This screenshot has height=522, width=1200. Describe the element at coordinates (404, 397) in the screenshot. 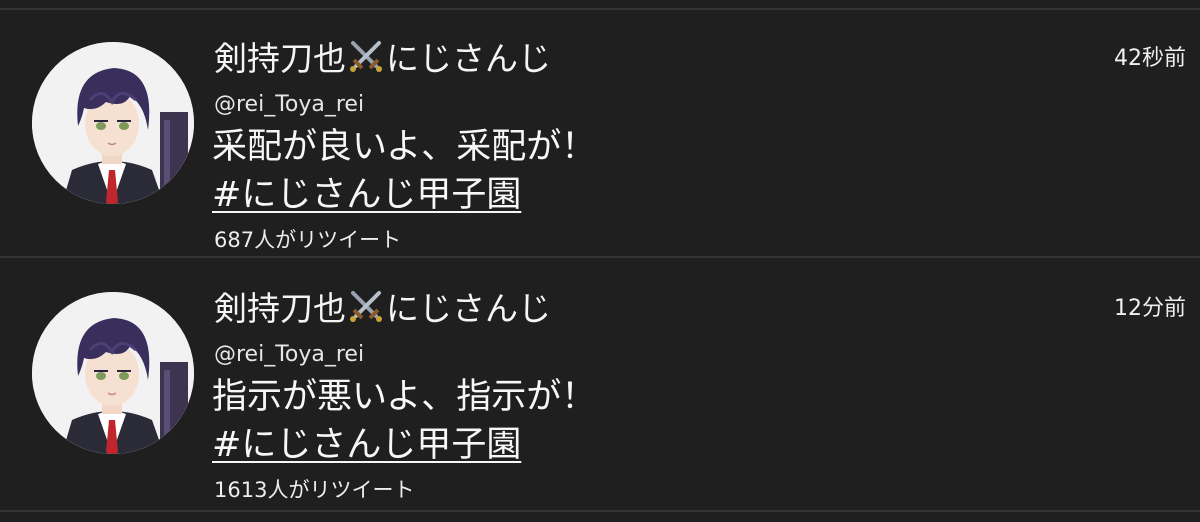

I see `tweet-text: 指示が悪いよ、指示が！` at that location.